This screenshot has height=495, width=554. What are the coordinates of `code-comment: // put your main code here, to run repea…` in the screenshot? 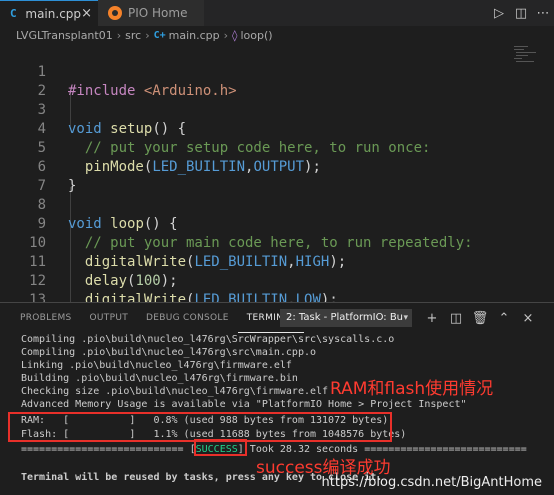 It's located at (278, 243).